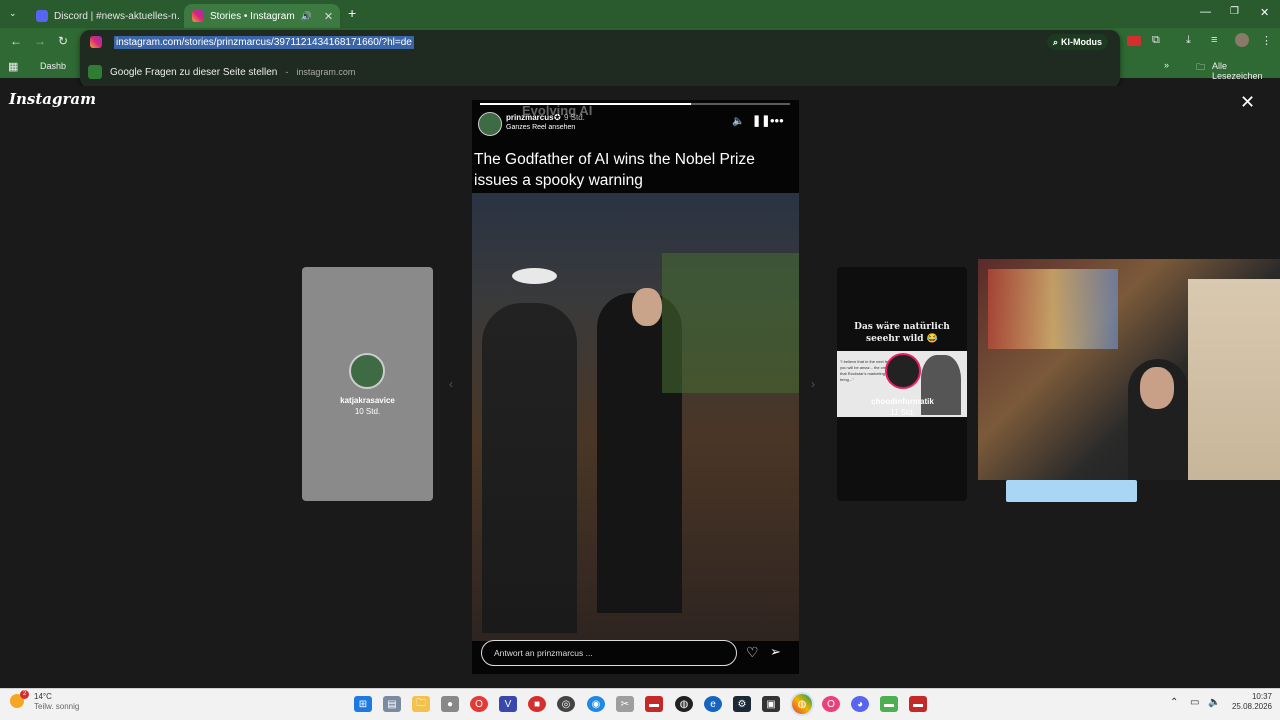 The height and width of the screenshot is (720, 1280). Describe the element at coordinates (52, 99) in the screenshot. I see `instagram-logo: Instagram` at that location.